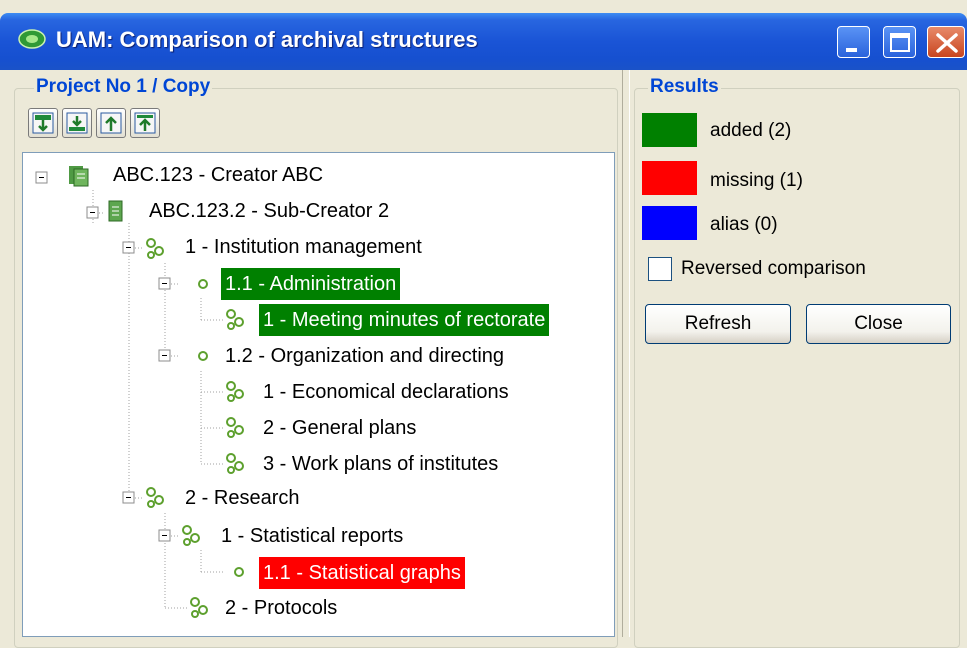 This screenshot has width=967, height=648. What do you see at coordinates (756, 180) in the screenshot?
I see `missing-legend-label: missing (1)` at bounding box center [756, 180].